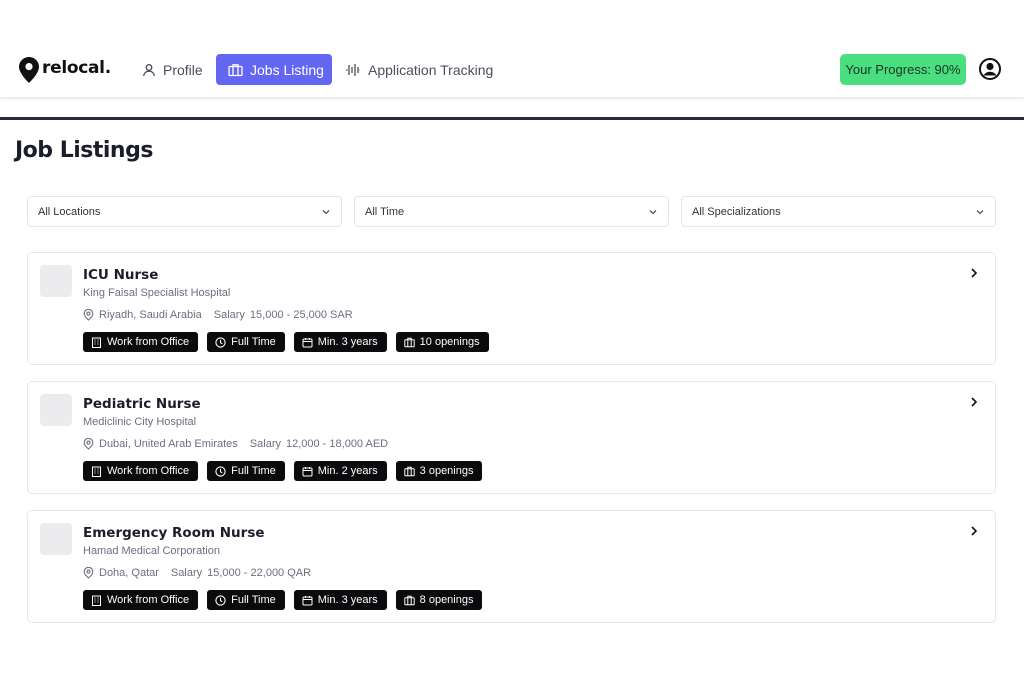 The image size is (1024, 683). Describe the element at coordinates (174, 533) in the screenshot. I see `job-title: Emergency Room Nurse` at that location.